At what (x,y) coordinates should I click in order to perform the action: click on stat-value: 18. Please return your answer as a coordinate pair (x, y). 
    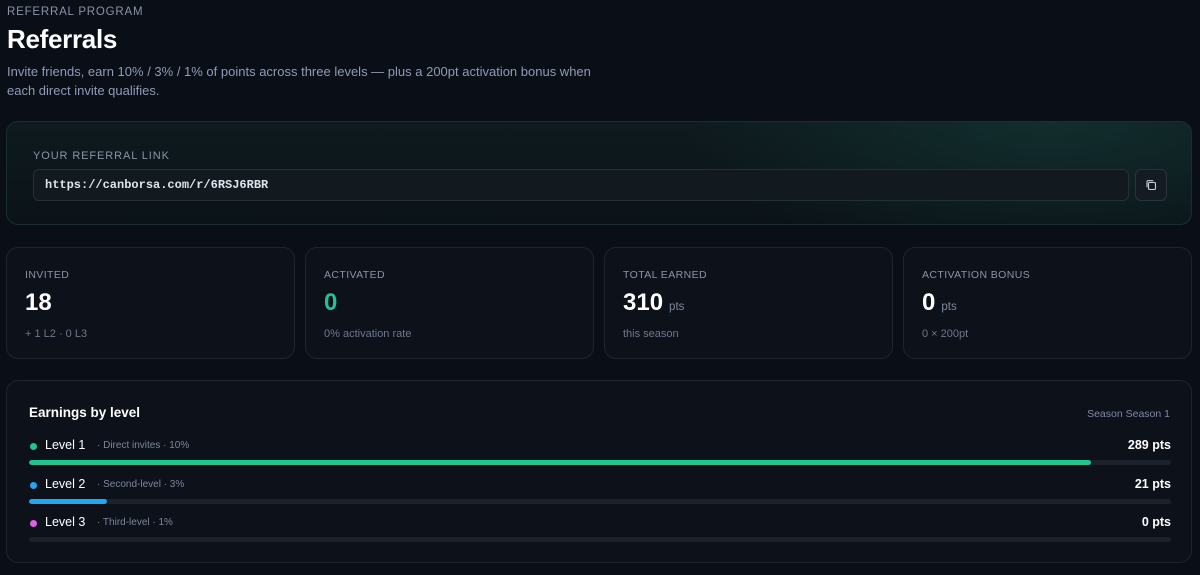
    Looking at the image, I should click on (41, 303).